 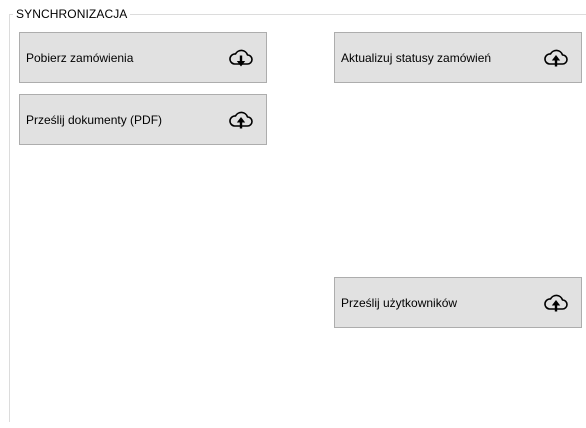 What do you see at coordinates (80, 57) in the screenshot?
I see `download-orders-label: Pobierz zamówienia` at bounding box center [80, 57].